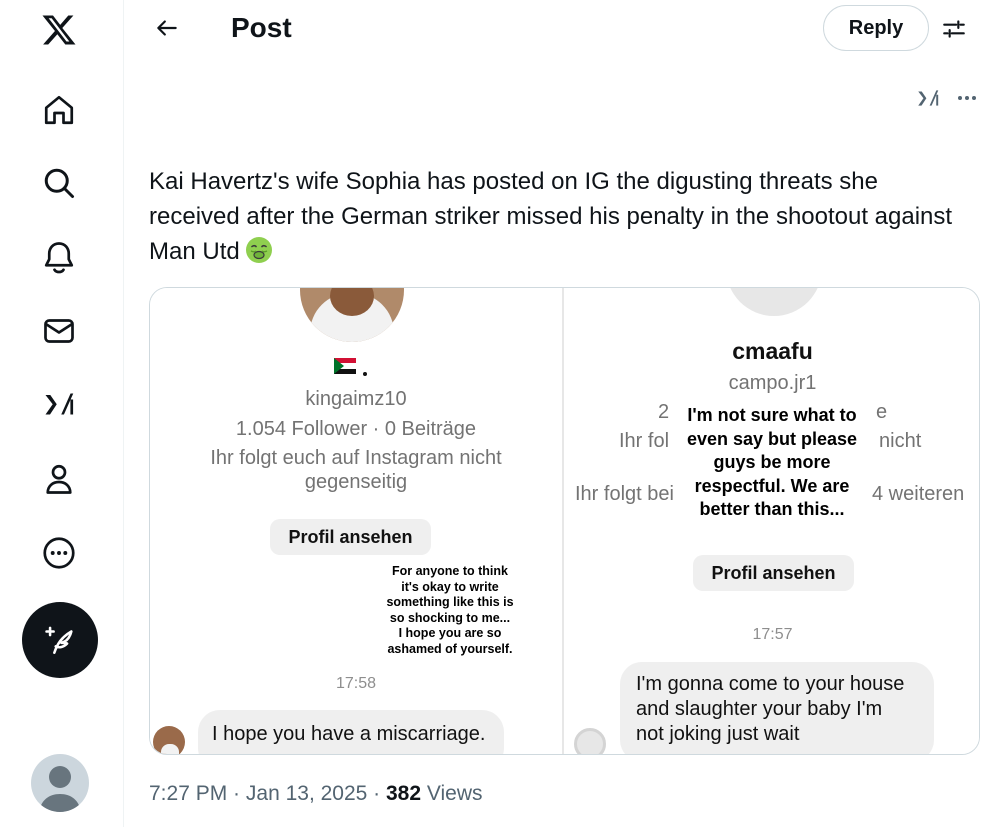 Image resolution: width=1000 pixels, height=827 pixels. Describe the element at coordinates (352, 315) in the screenshot. I see `profile-photo` at that location.